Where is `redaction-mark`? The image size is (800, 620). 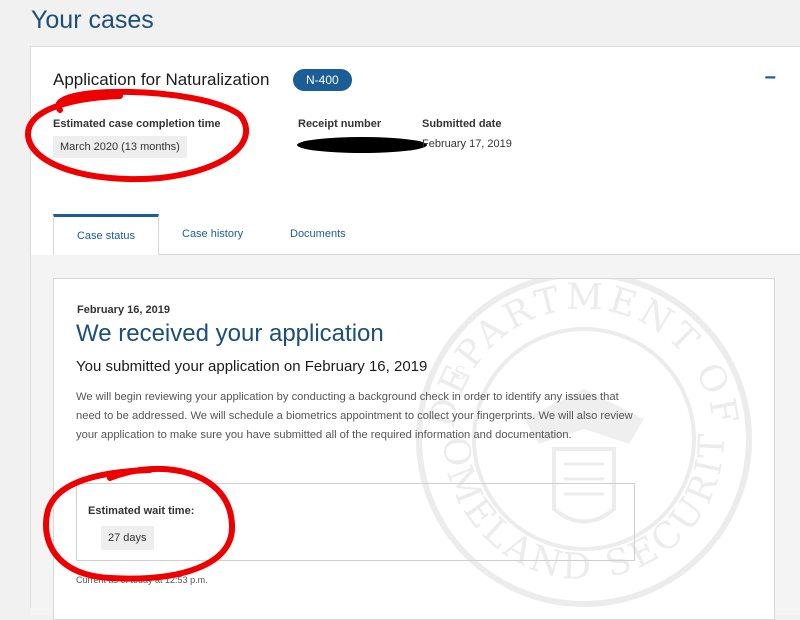
redaction-mark is located at coordinates (362, 145).